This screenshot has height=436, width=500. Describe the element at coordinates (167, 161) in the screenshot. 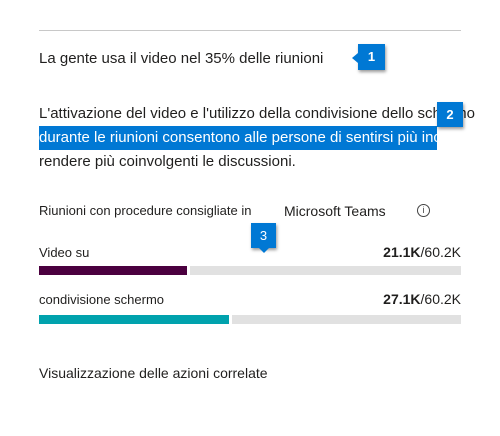

I see `description-line-3: rendere più coinvolgenti le discussioni.` at that location.